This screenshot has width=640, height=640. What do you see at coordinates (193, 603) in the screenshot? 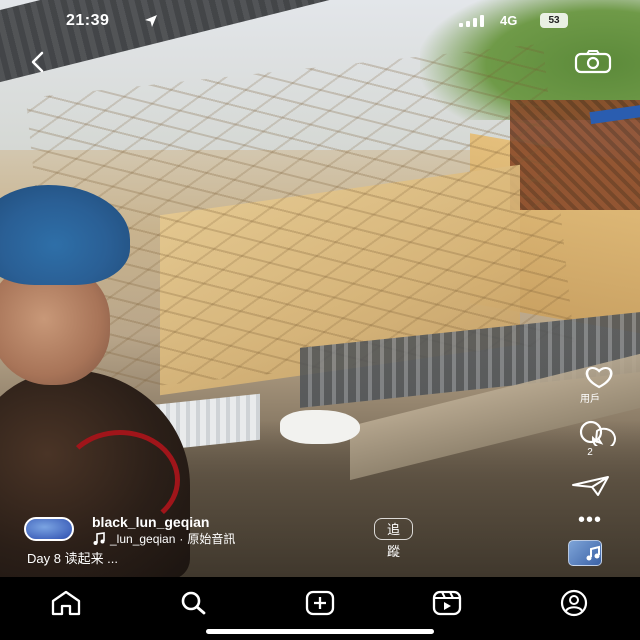
I see `search-icon` at bounding box center [193, 603].